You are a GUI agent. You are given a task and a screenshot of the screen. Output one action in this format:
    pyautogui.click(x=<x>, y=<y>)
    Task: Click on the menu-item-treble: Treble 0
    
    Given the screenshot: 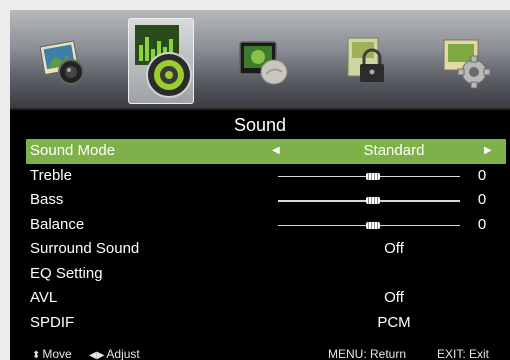 What is the action you would take?
    pyautogui.click(x=266, y=176)
    